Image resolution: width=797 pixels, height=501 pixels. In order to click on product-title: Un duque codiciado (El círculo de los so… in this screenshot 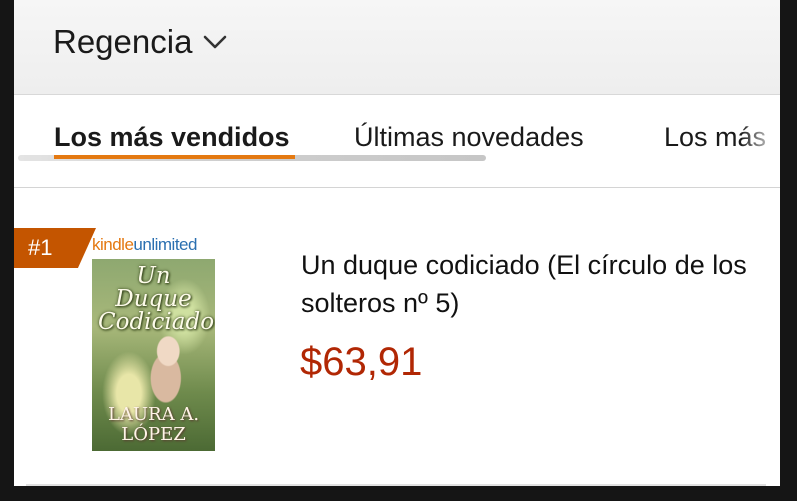, I will do `click(531, 284)`.